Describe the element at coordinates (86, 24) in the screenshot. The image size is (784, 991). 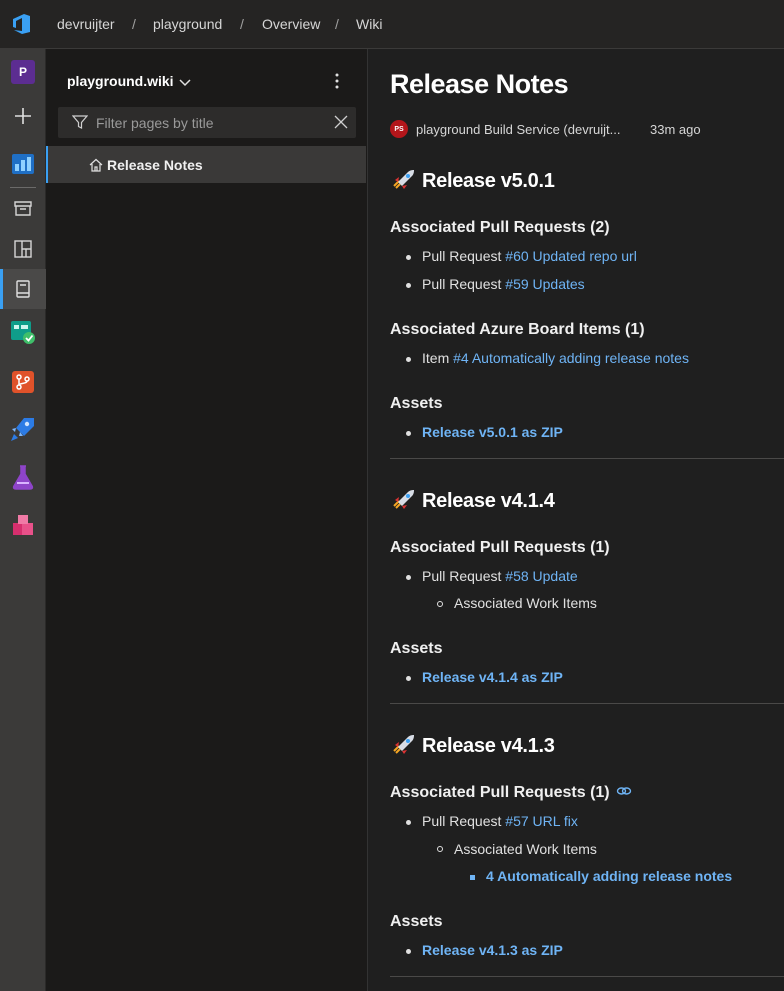
I see `breadcrumb-org: devruijter` at that location.